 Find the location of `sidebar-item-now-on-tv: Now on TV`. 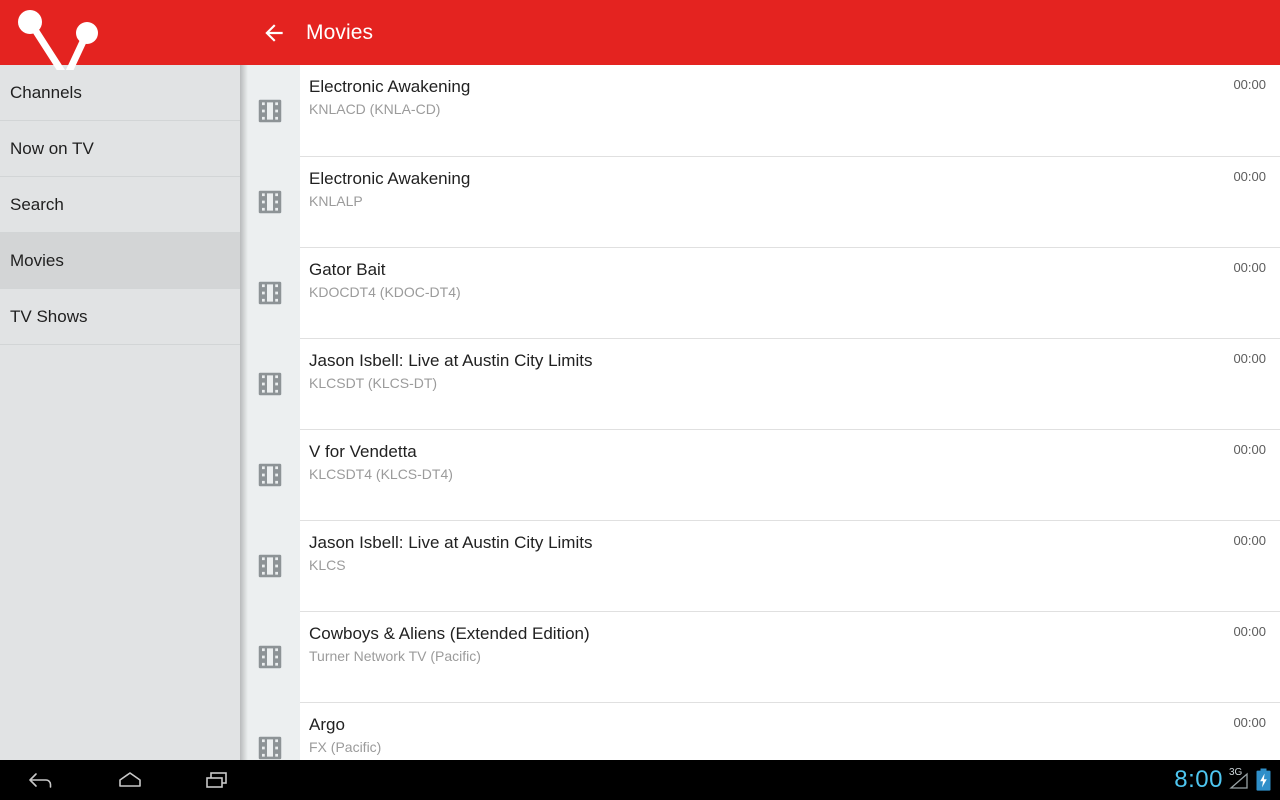

sidebar-item-now-on-tv: Now on TV is located at coordinates (120, 149).